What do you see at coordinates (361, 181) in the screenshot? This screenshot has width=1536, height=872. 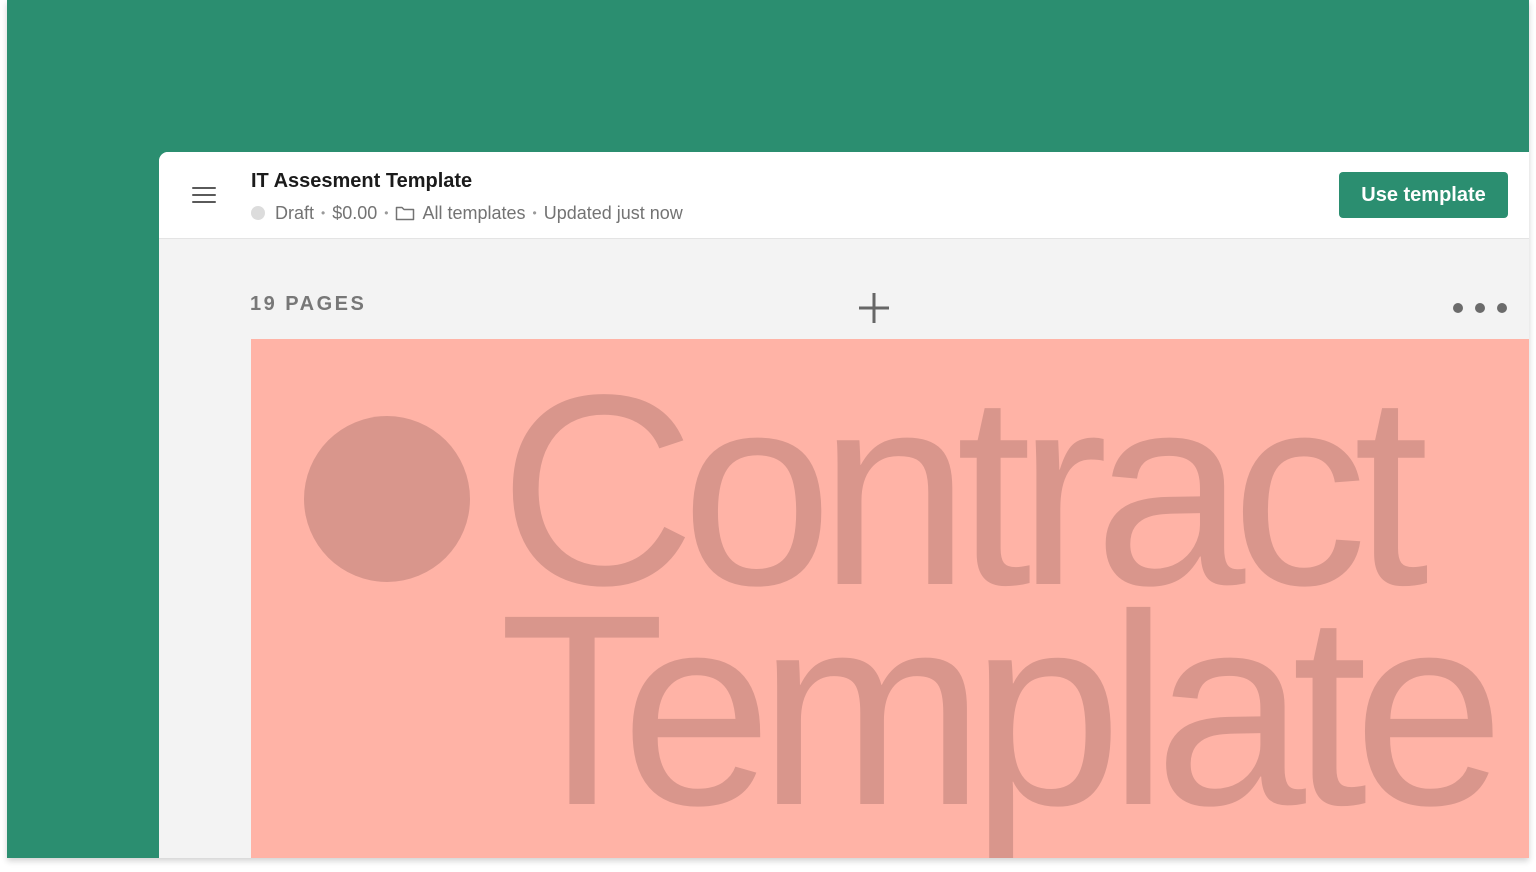 I see `document-title: IT Assesment Template` at bounding box center [361, 181].